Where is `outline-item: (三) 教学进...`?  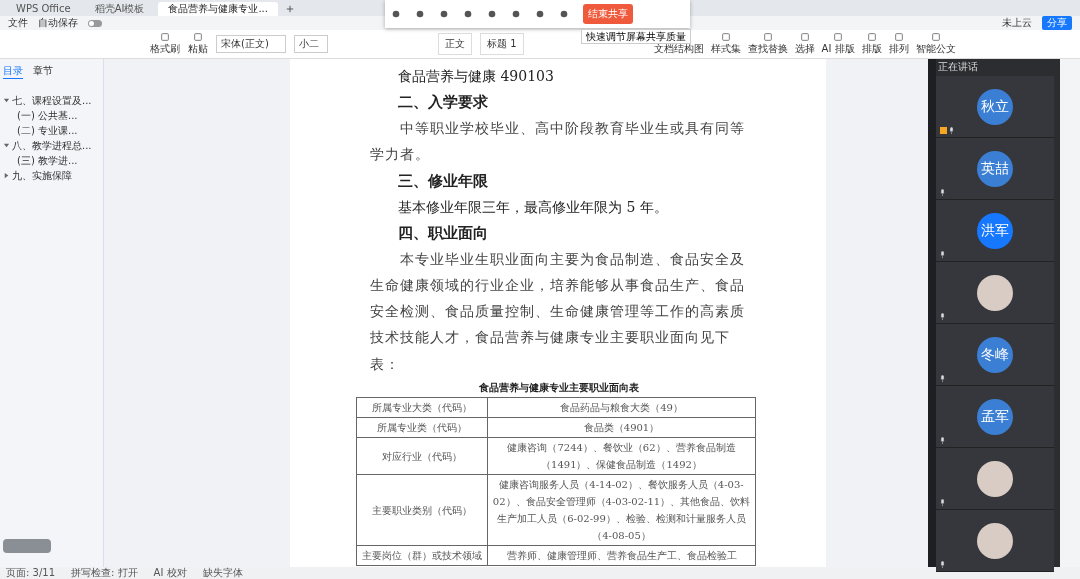 outline-item: (三) 教学进... is located at coordinates (51, 160).